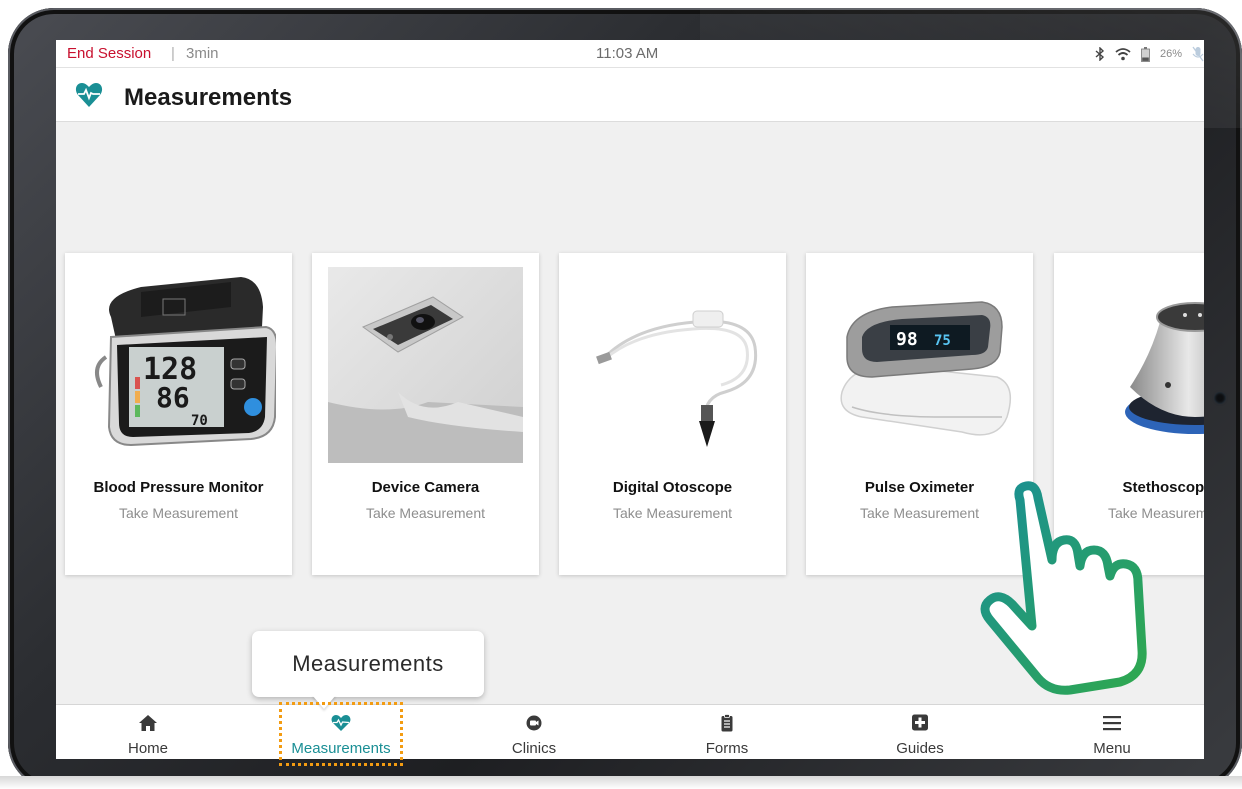  What do you see at coordinates (630, 95) in the screenshot?
I see `page-header: Measurements` at bounding box center [630, 95].